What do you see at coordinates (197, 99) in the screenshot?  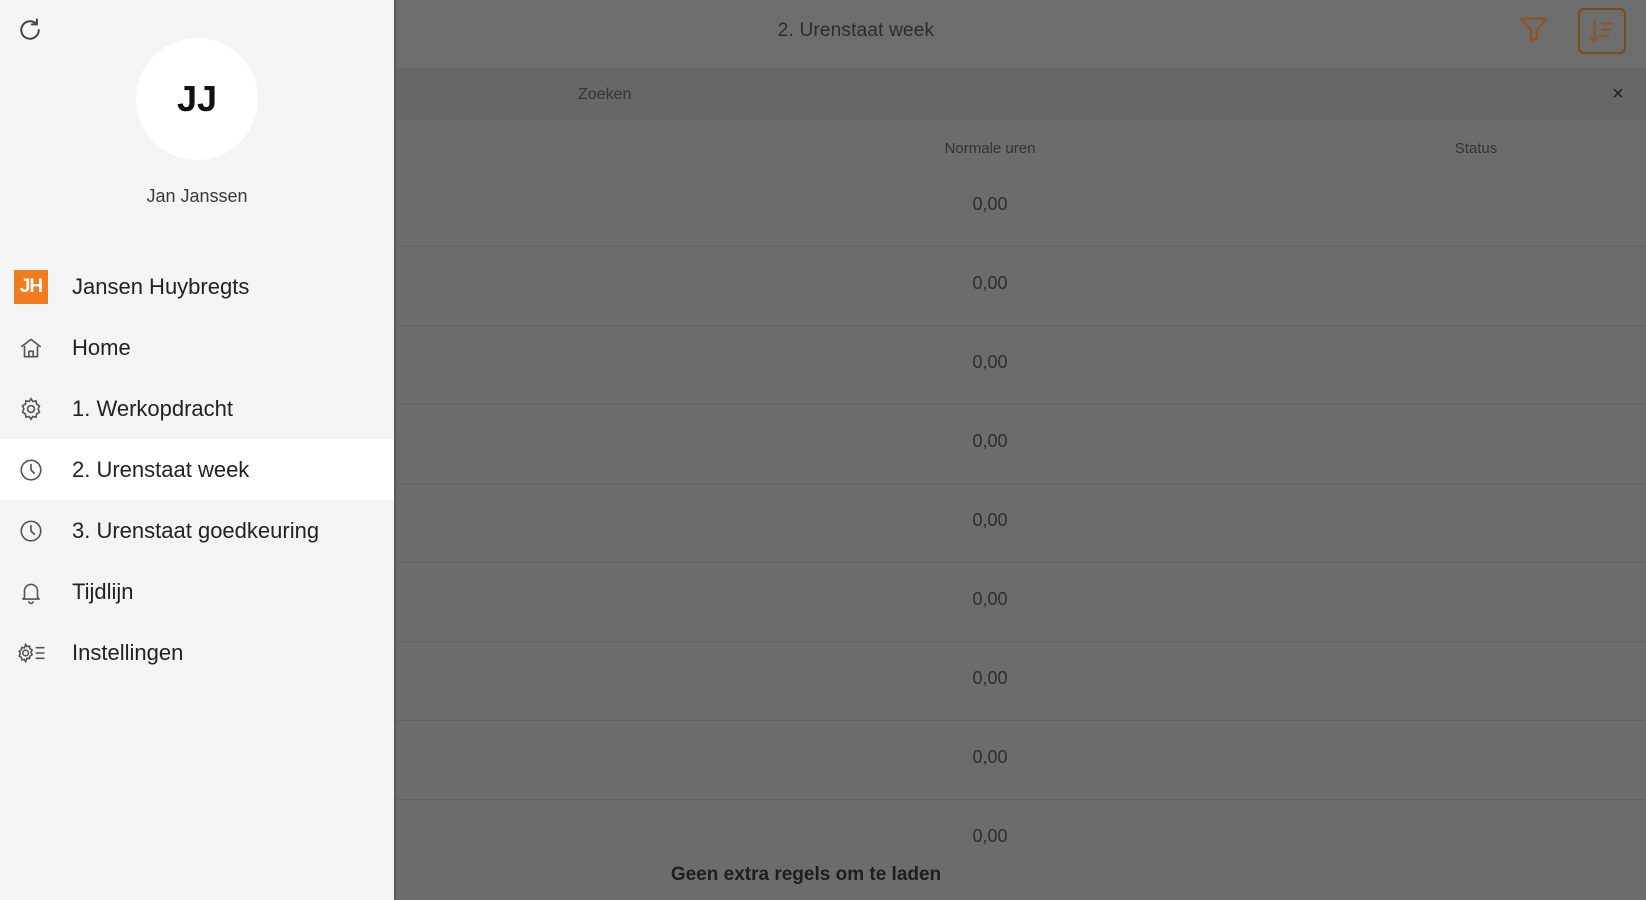 I see `avatar: JJ` at bounding box center [197, 99].